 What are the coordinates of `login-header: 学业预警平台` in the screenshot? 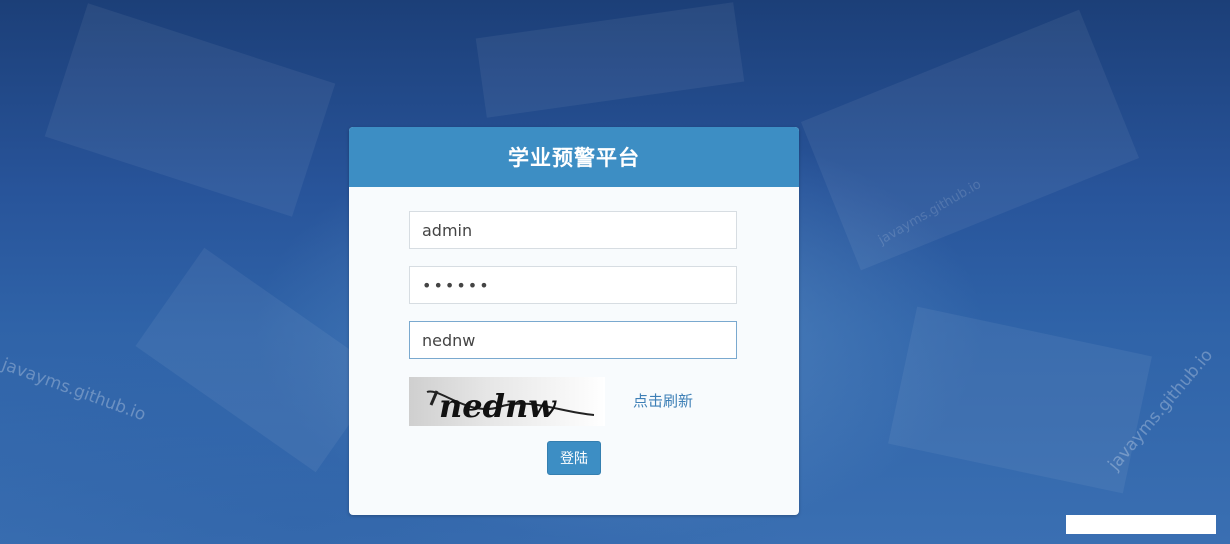 It's located at (574, 157).